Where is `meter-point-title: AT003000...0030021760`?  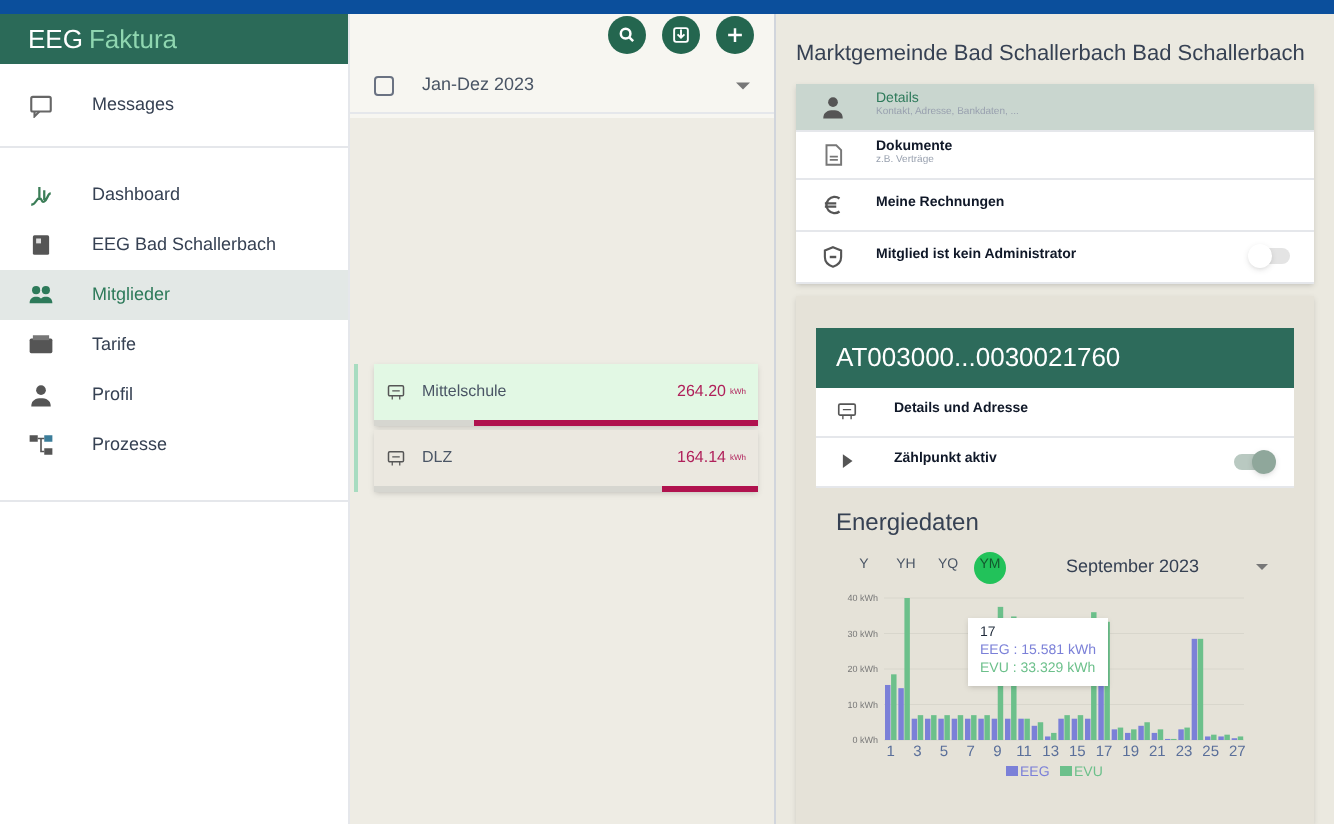
meter-point-title: AT003000...0030021760 is located at coordinates (1055, 357).